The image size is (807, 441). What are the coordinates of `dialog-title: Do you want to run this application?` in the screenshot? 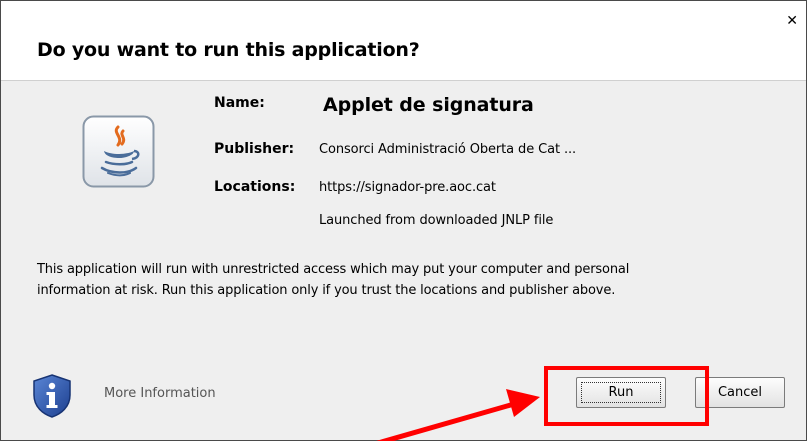 It's located at (228, 50).